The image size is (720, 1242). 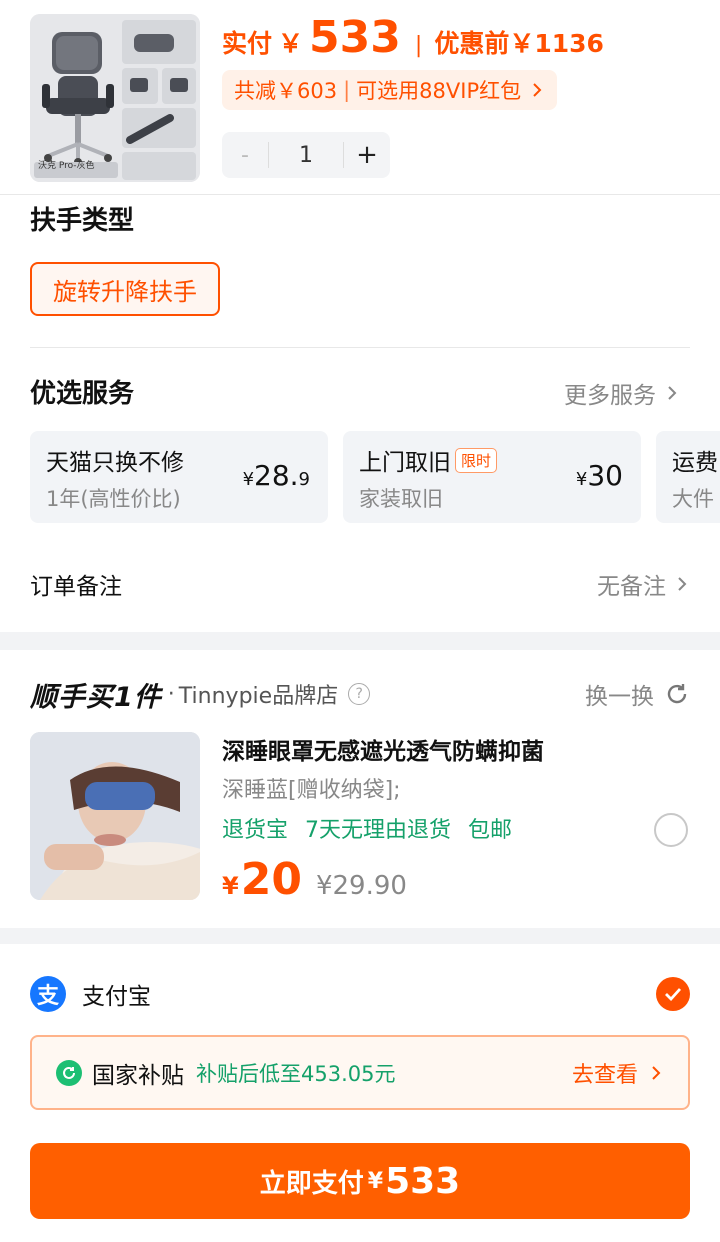 I want to click on add-on-product-image, so click(x=115, y=816).